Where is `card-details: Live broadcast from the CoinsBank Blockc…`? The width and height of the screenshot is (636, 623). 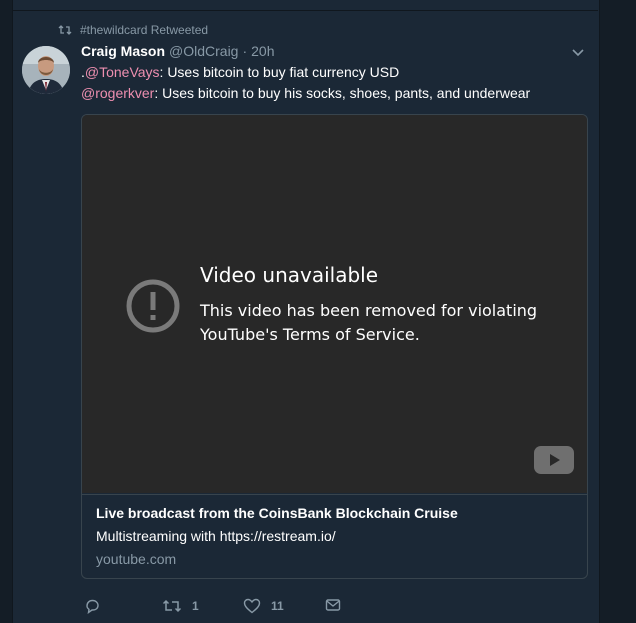 card-details: Live broadcast from the CoinsBank Blockc… is located at coordinates (334, 536).